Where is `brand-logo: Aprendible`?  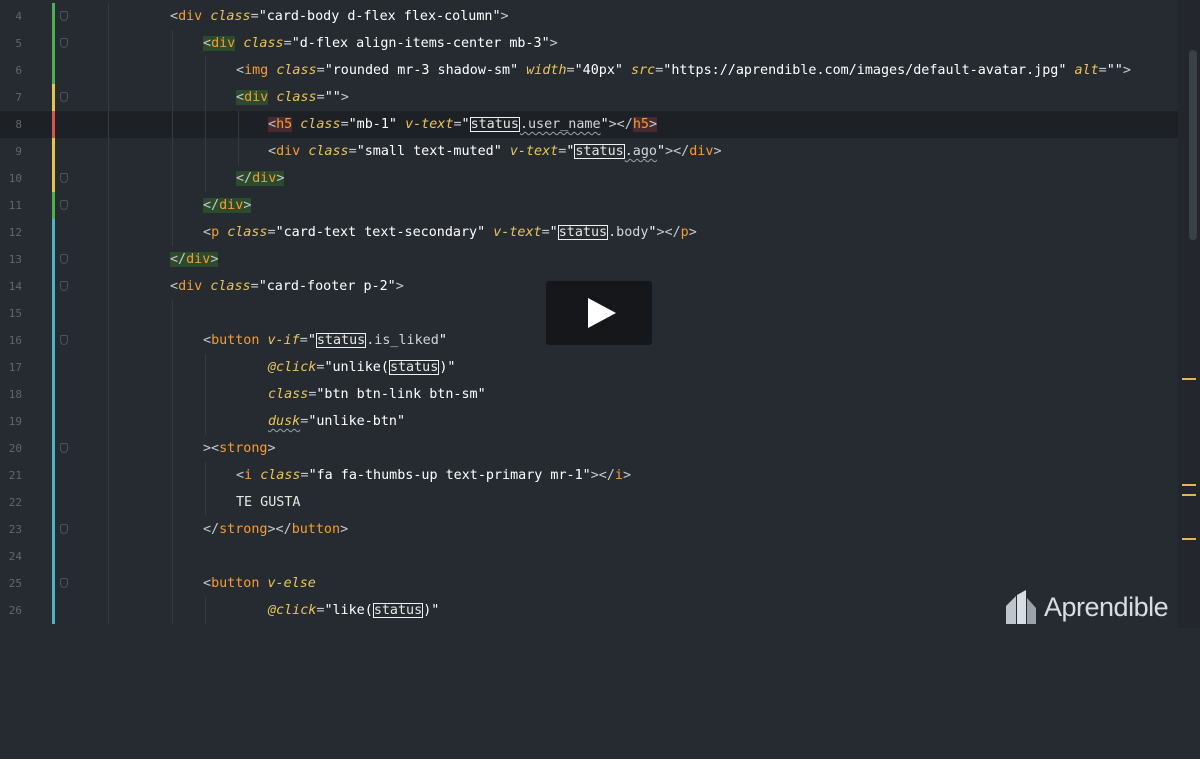 brand-logo: Aprendible is located at coordinates (1086, 607).